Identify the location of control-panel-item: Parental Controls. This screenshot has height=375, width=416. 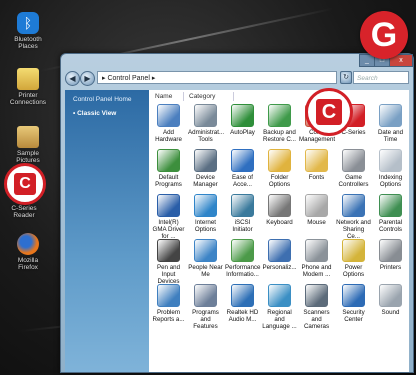
(390, 213).